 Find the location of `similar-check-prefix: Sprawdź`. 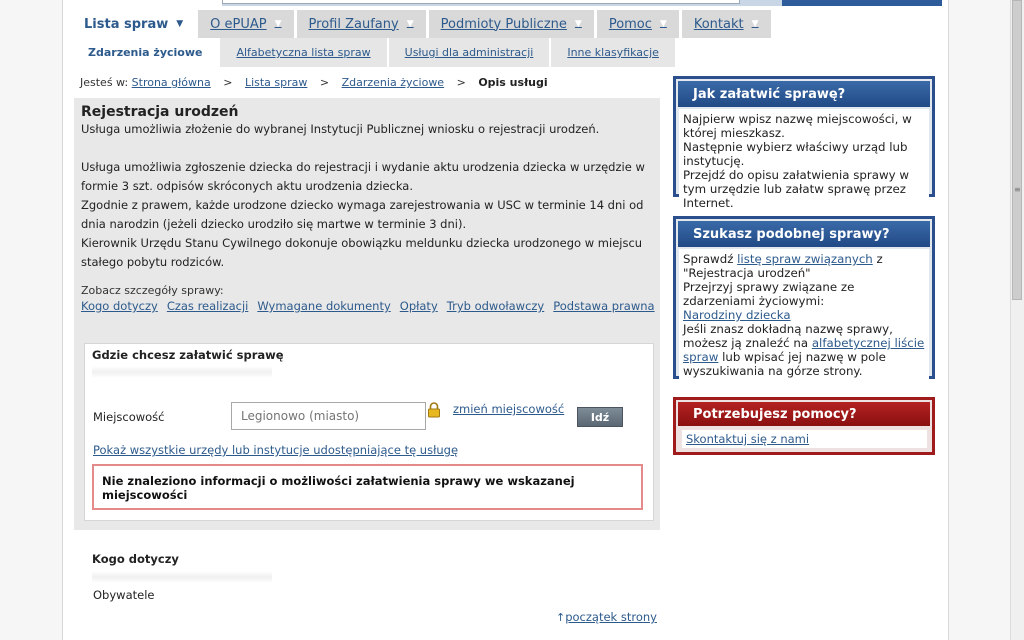

similar-check-prefix: Sprawdź is located at coordinates (708, 259).